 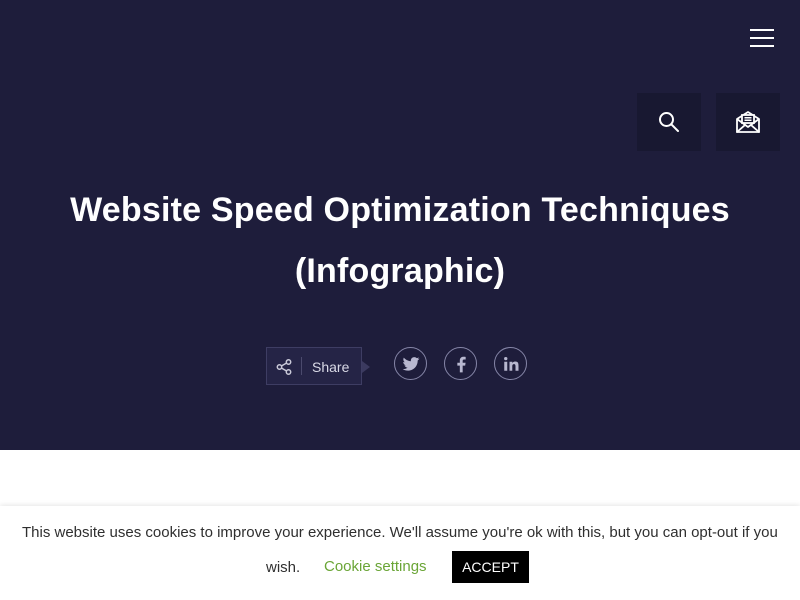 What do you see at coordinates (284, 367) in the screenshot?
I see `share-icon` at bounding box center [284, 367].